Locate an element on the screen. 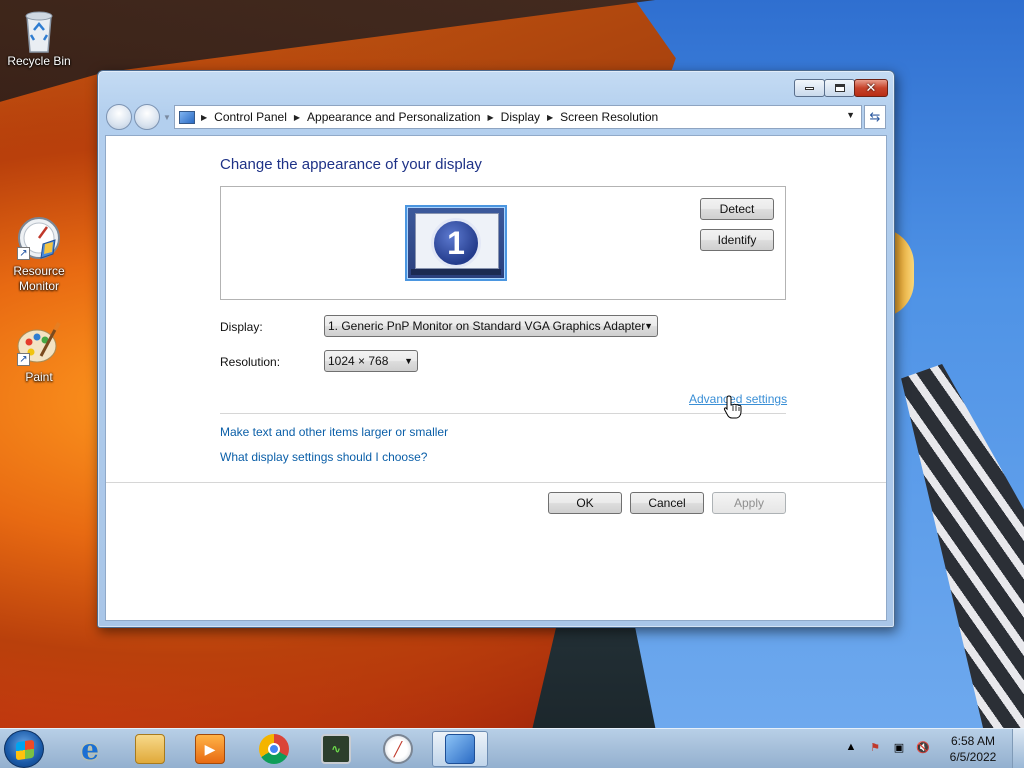 The height and width of the screenshot is (768, 1024). forward-button is located at coordinates (147, 117).